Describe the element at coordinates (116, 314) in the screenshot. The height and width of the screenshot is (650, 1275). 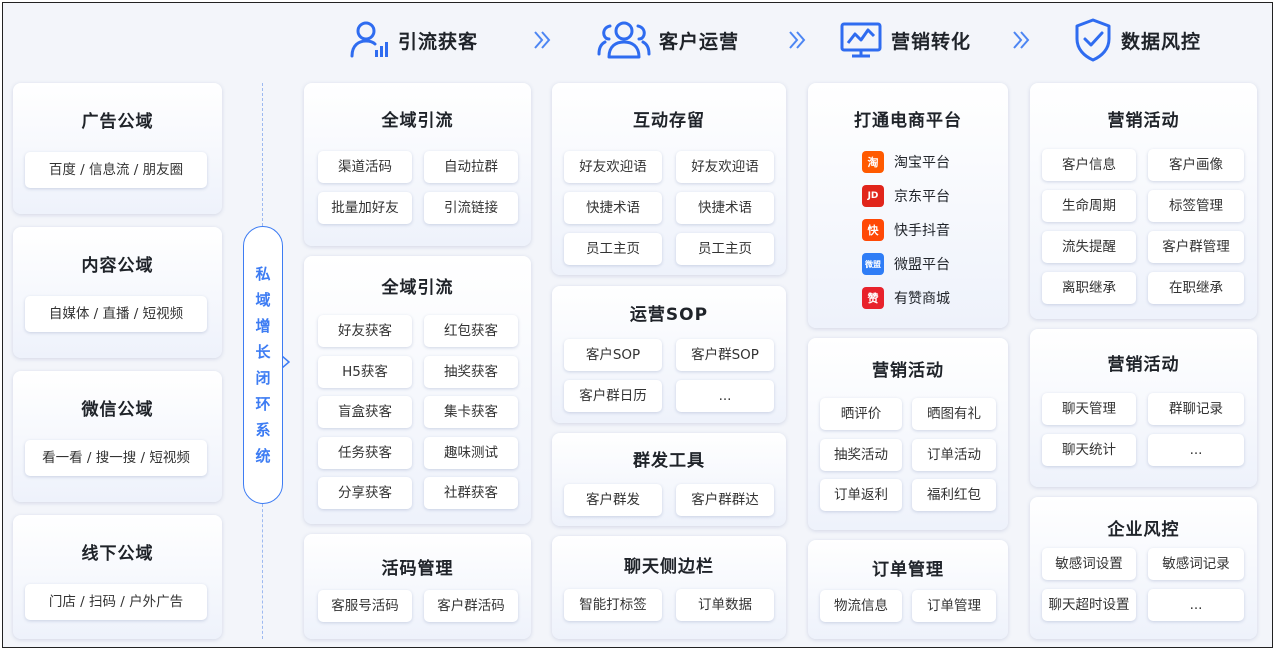
I see `domain-chip: 自媒体 / 直播 / 短视频` at that location.